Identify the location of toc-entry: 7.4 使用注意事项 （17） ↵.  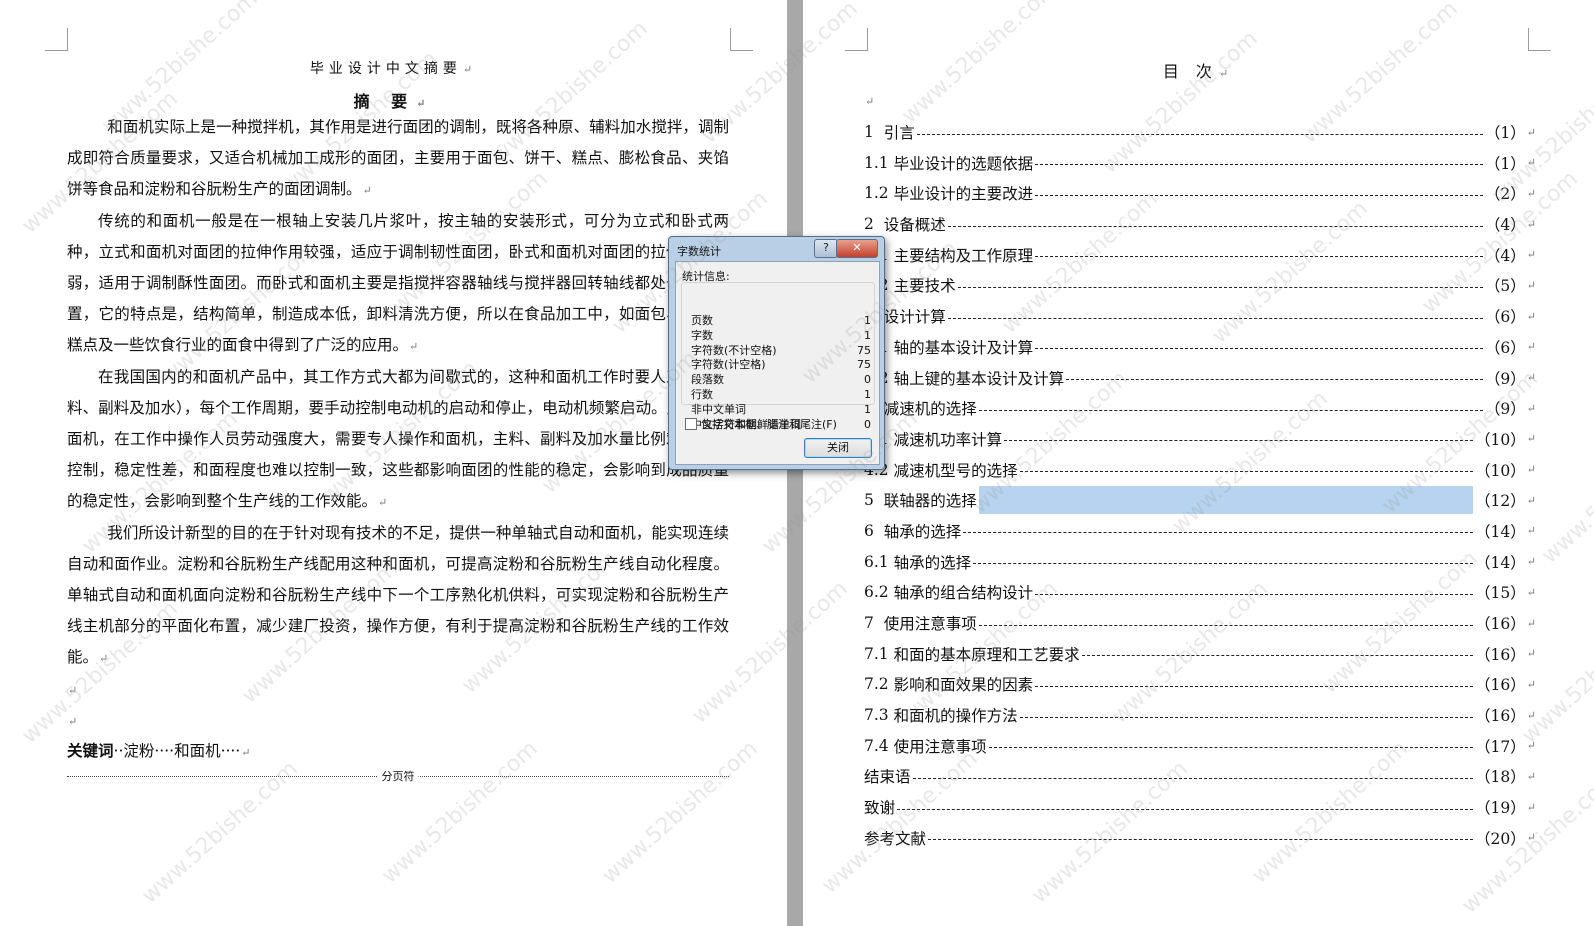
(1200, 745).